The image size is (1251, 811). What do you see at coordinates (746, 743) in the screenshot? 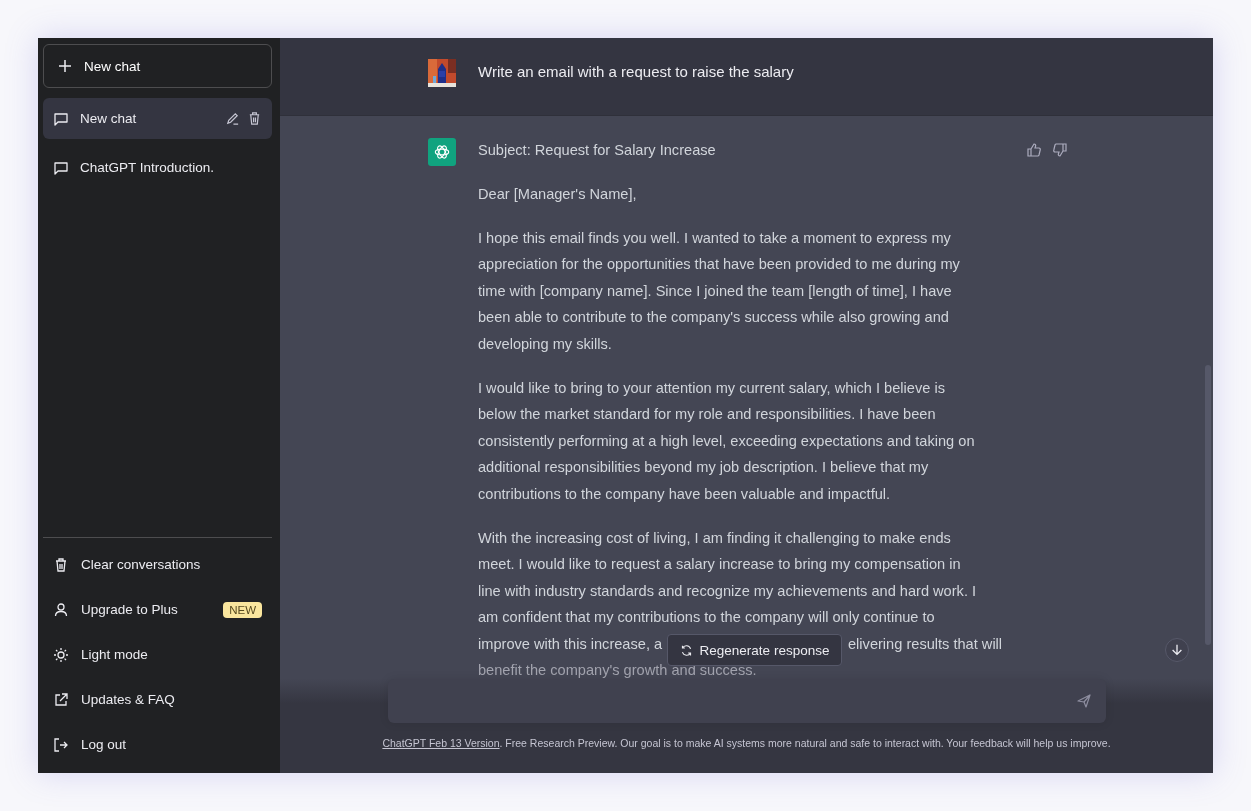
I see `footer-text: ChatGPT Feb 13 Version. Free Research Preview. Our goal is to make AI systems more natural and safe to interact with. Your feedback will help us improve.` at bounding box center [746, 743].